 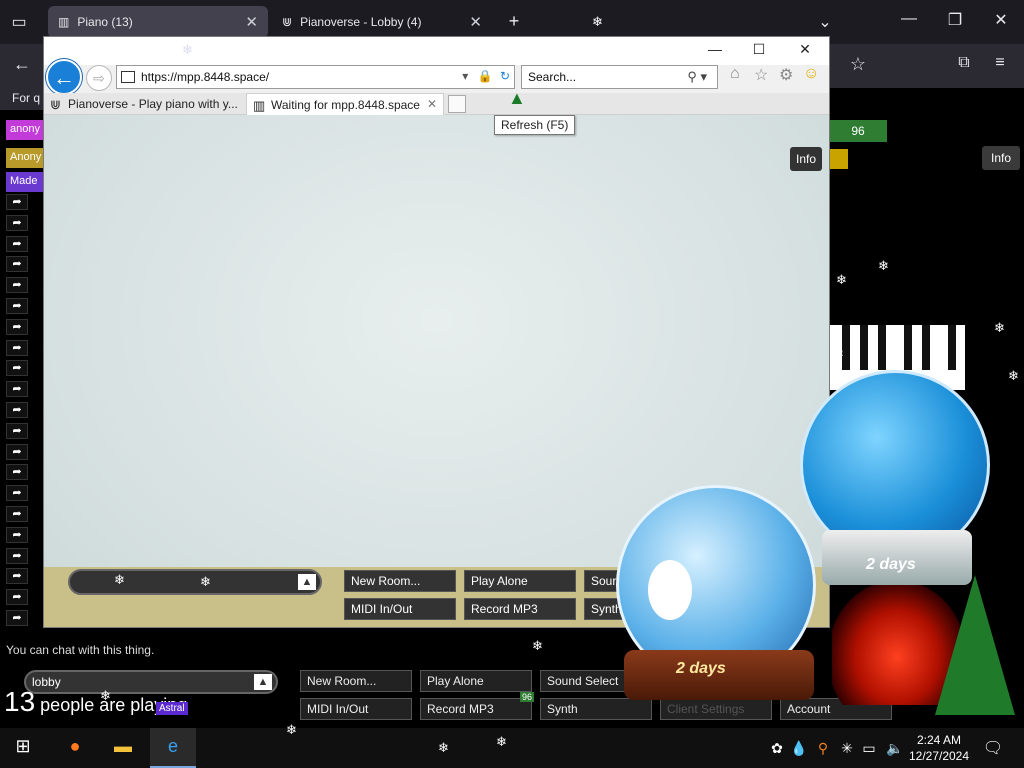 What do you see at coordinates (858, 131) in the screenshot?
I see `count-tag: 96` at bounding box center [858, 131].